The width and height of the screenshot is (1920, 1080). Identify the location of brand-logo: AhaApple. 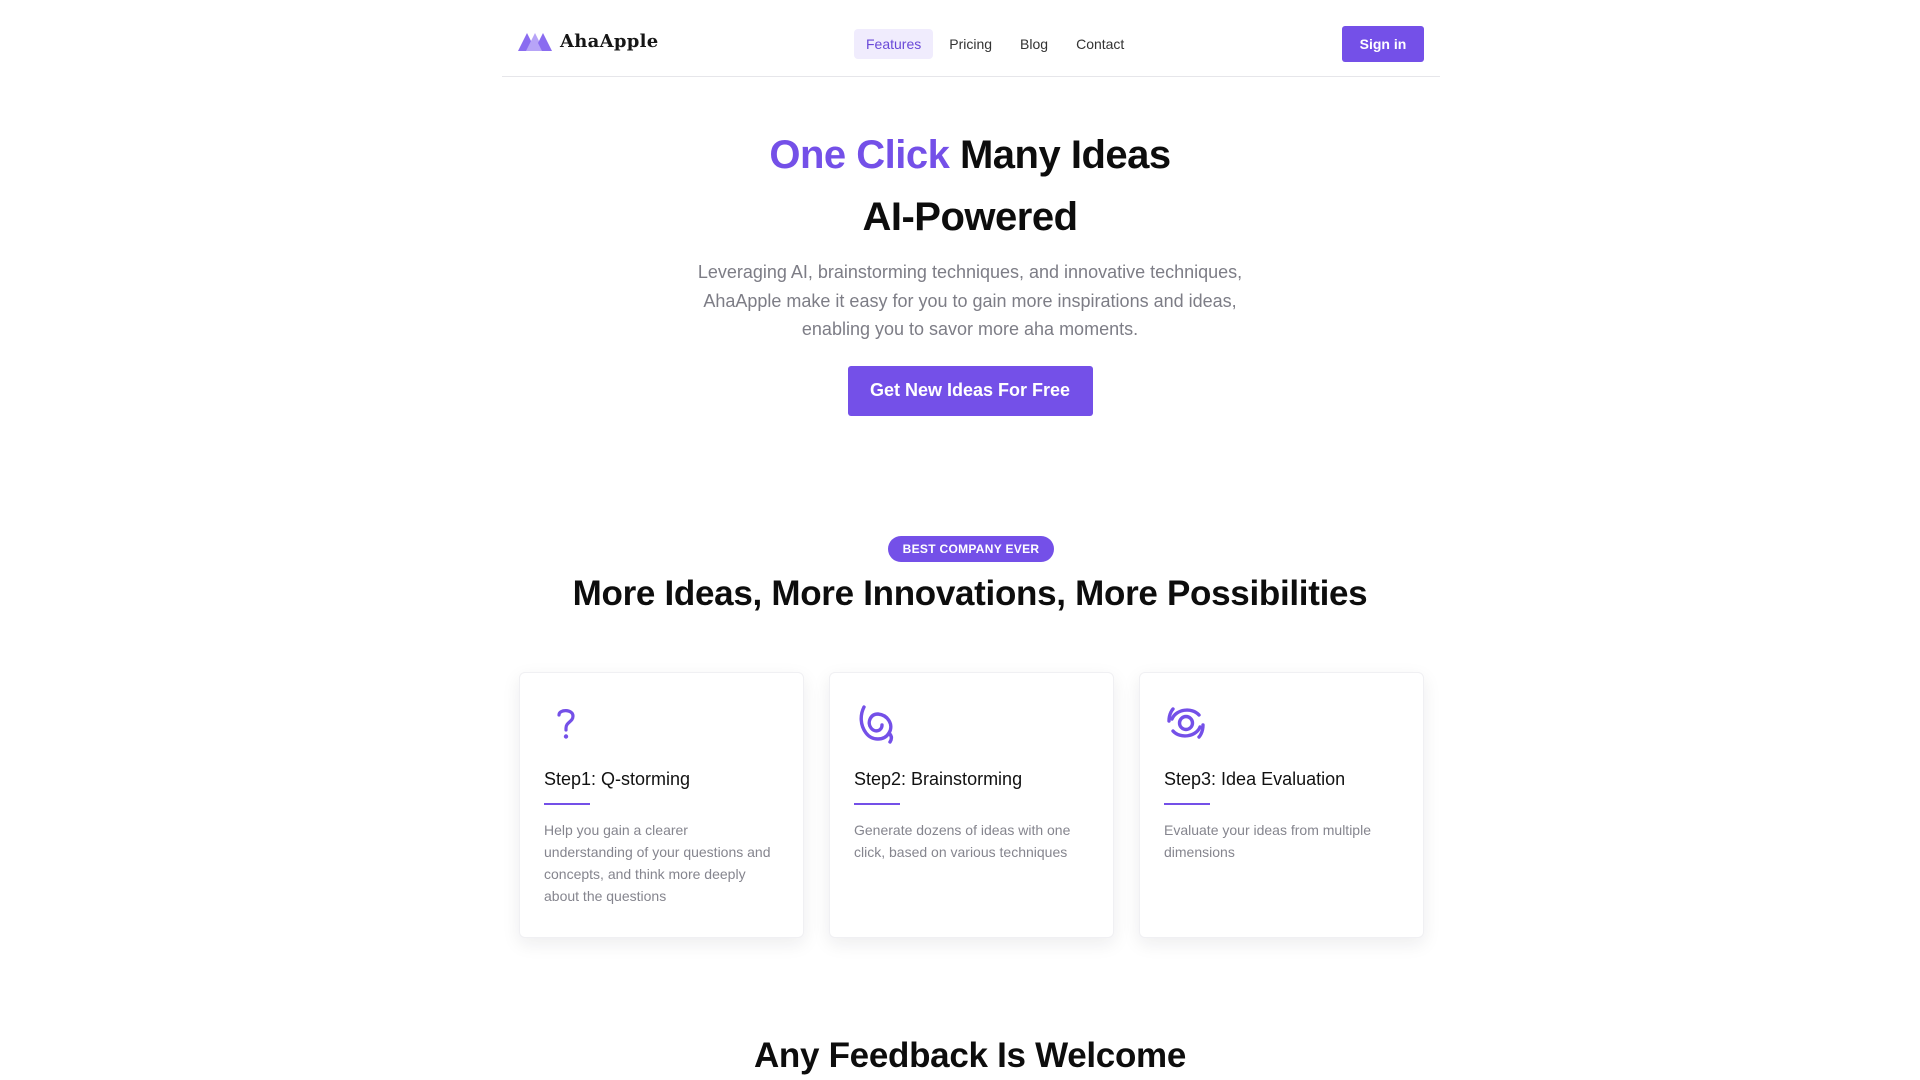
(588, 41).